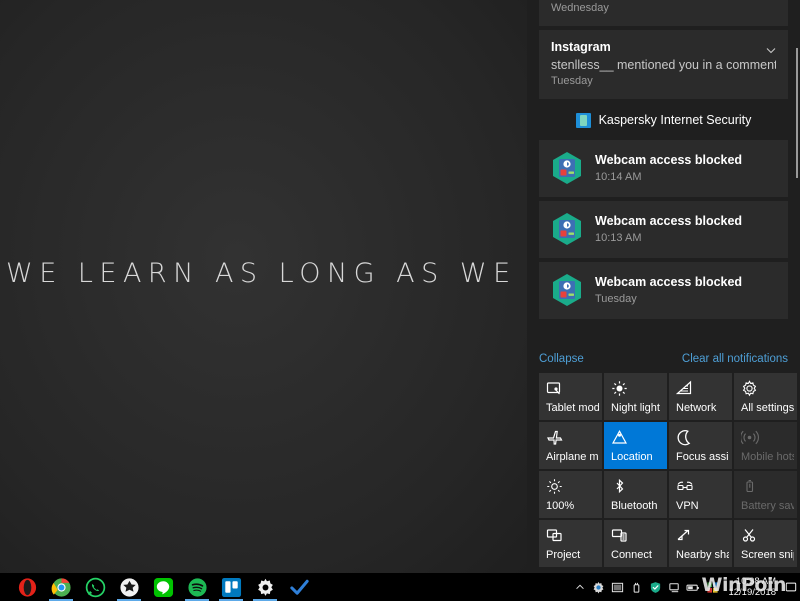 The image size is (800, 601). I want to click on quick-action-tile-screen-snip: Screen snip, so click(765, 543).